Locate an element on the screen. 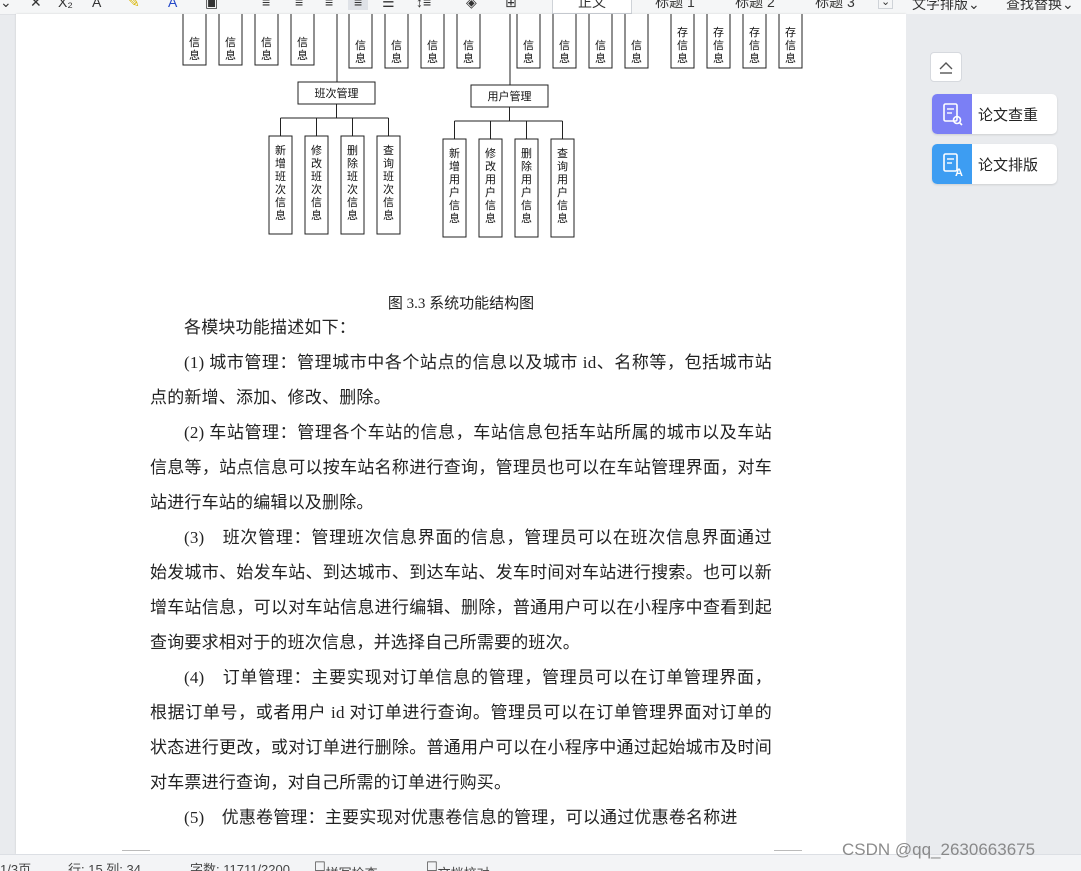  style-heading3: 标题 3 is located at coordinates (835, 7).